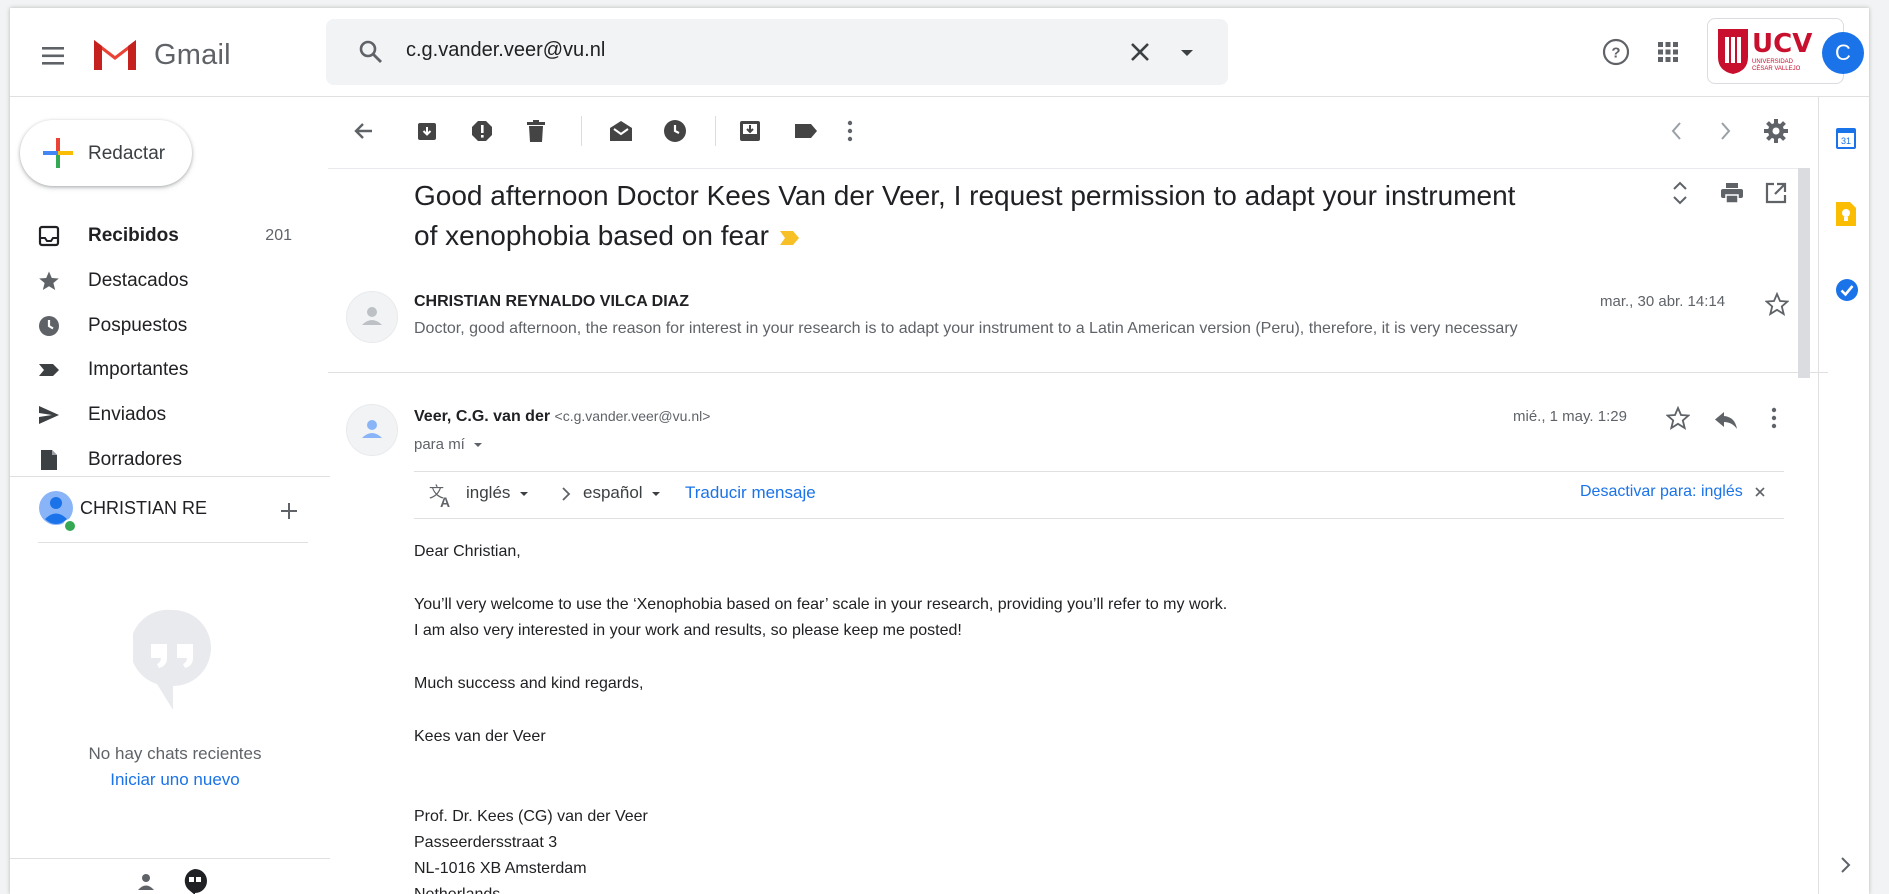  Describe the element at coordinates (482, 131) in the screenshot. I see `report-spam-icon` at that location.